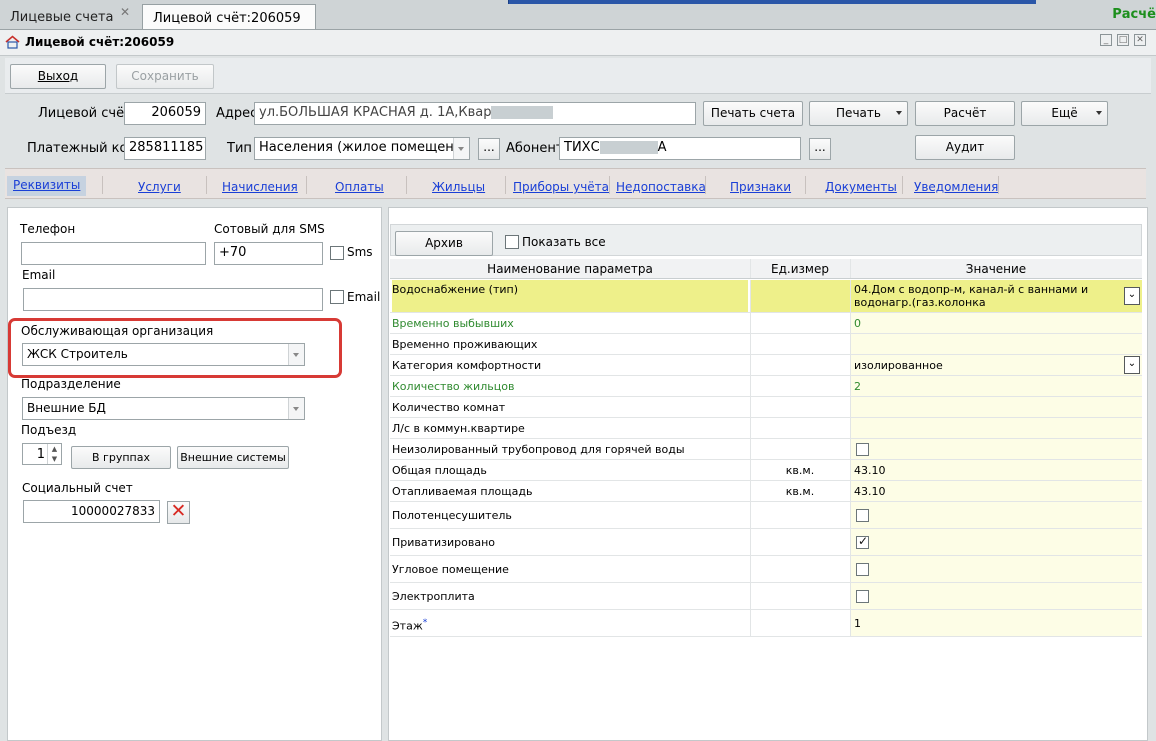 The height and width of the screenshot is (741, 1156). I want to click on org-select: ЖСК Строитель, so click(163, 354).